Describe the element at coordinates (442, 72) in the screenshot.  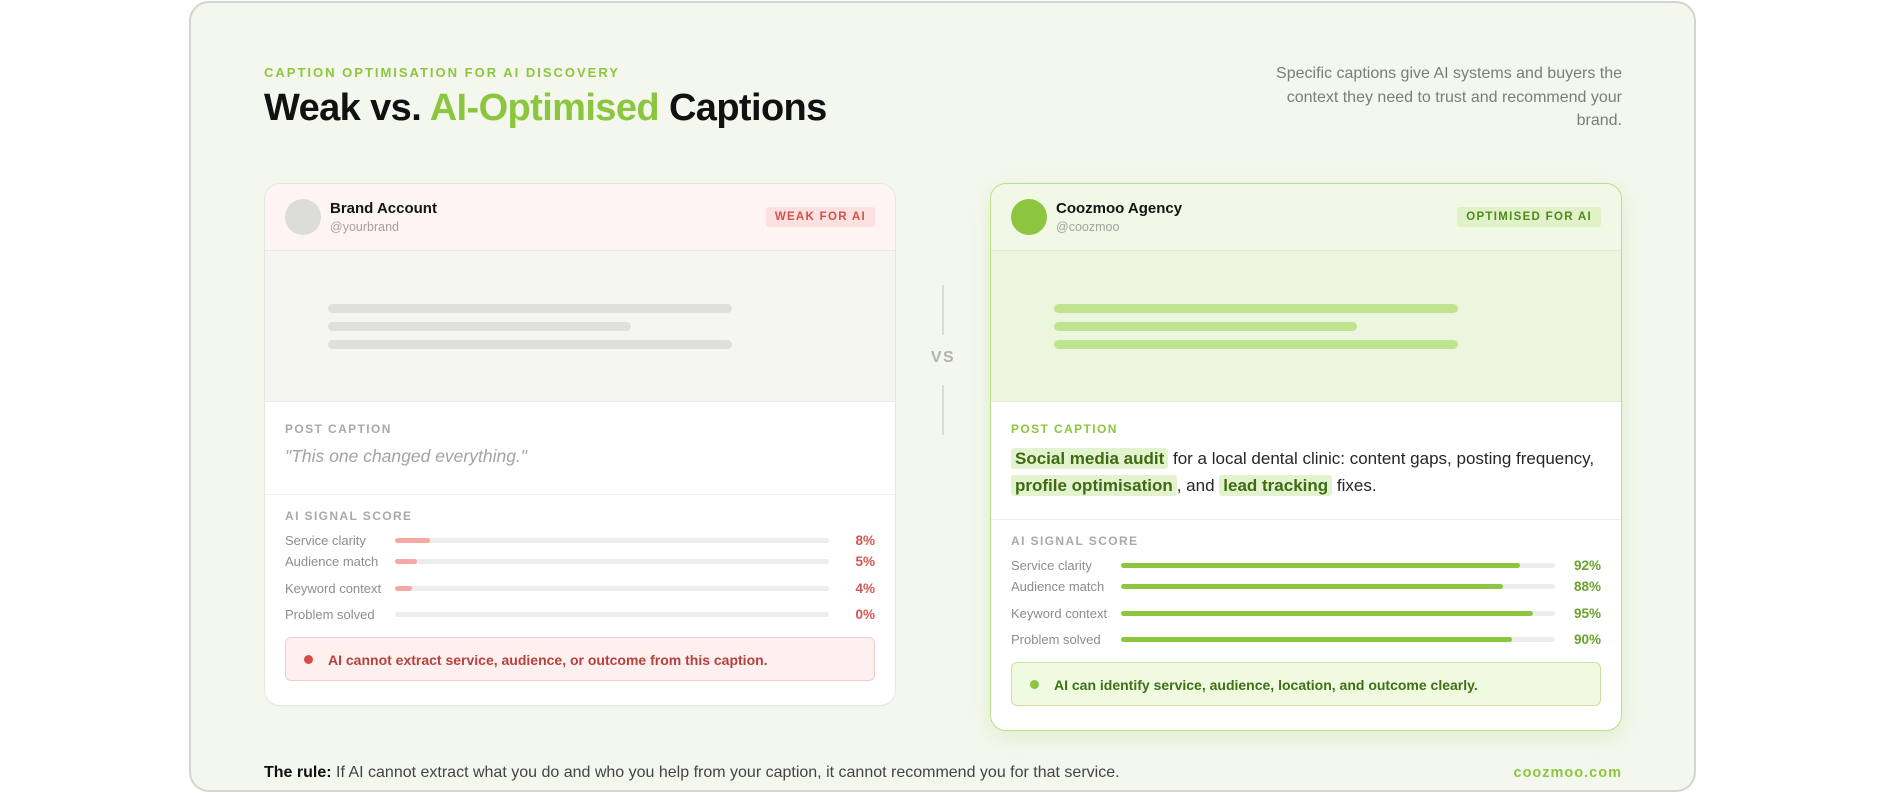
I see `eyebrow: CAPTION OPTIMISATION FOR AI DISCOVERY` at that location.